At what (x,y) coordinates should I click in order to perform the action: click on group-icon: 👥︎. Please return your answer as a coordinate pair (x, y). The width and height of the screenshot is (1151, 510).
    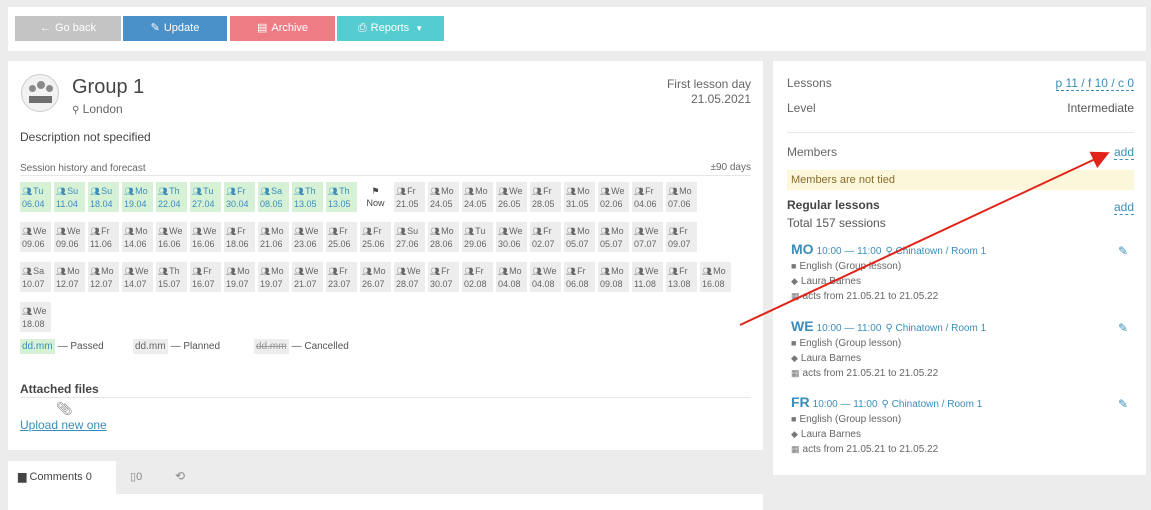
    Looking at the image, I should click on (333, 231).